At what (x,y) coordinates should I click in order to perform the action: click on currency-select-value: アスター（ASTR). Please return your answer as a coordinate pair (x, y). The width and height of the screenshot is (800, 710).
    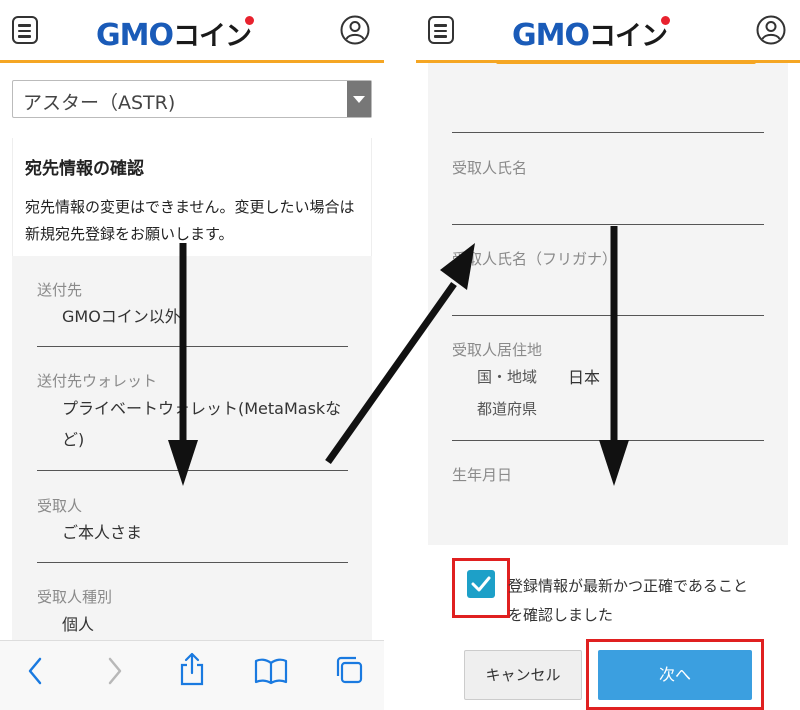
    Looking at the image, I should click on (99, 103).